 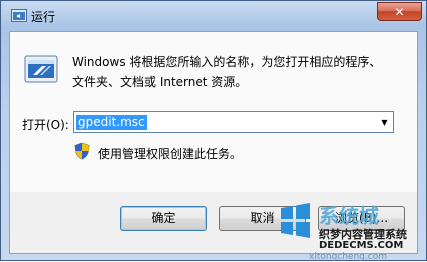 What do you see at coordinates (19, 15) in the screenshot?
I see `run-icon` at bounding box center [19, 15].